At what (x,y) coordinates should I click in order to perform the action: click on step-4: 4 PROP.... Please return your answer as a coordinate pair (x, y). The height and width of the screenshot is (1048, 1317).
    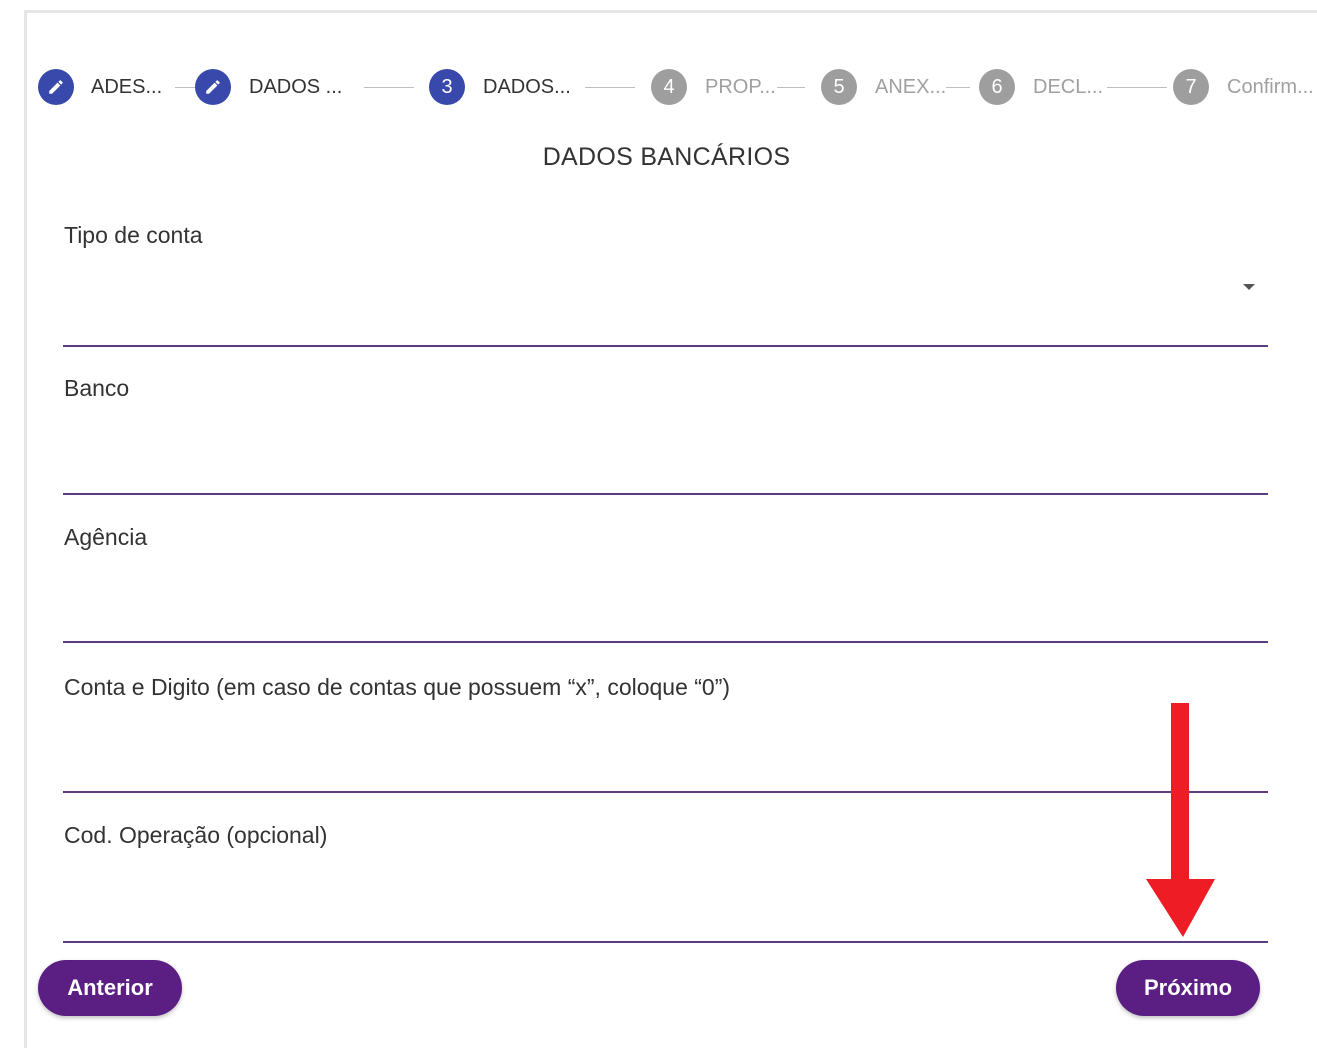
    Looking at the image, I should click on (713, 87).